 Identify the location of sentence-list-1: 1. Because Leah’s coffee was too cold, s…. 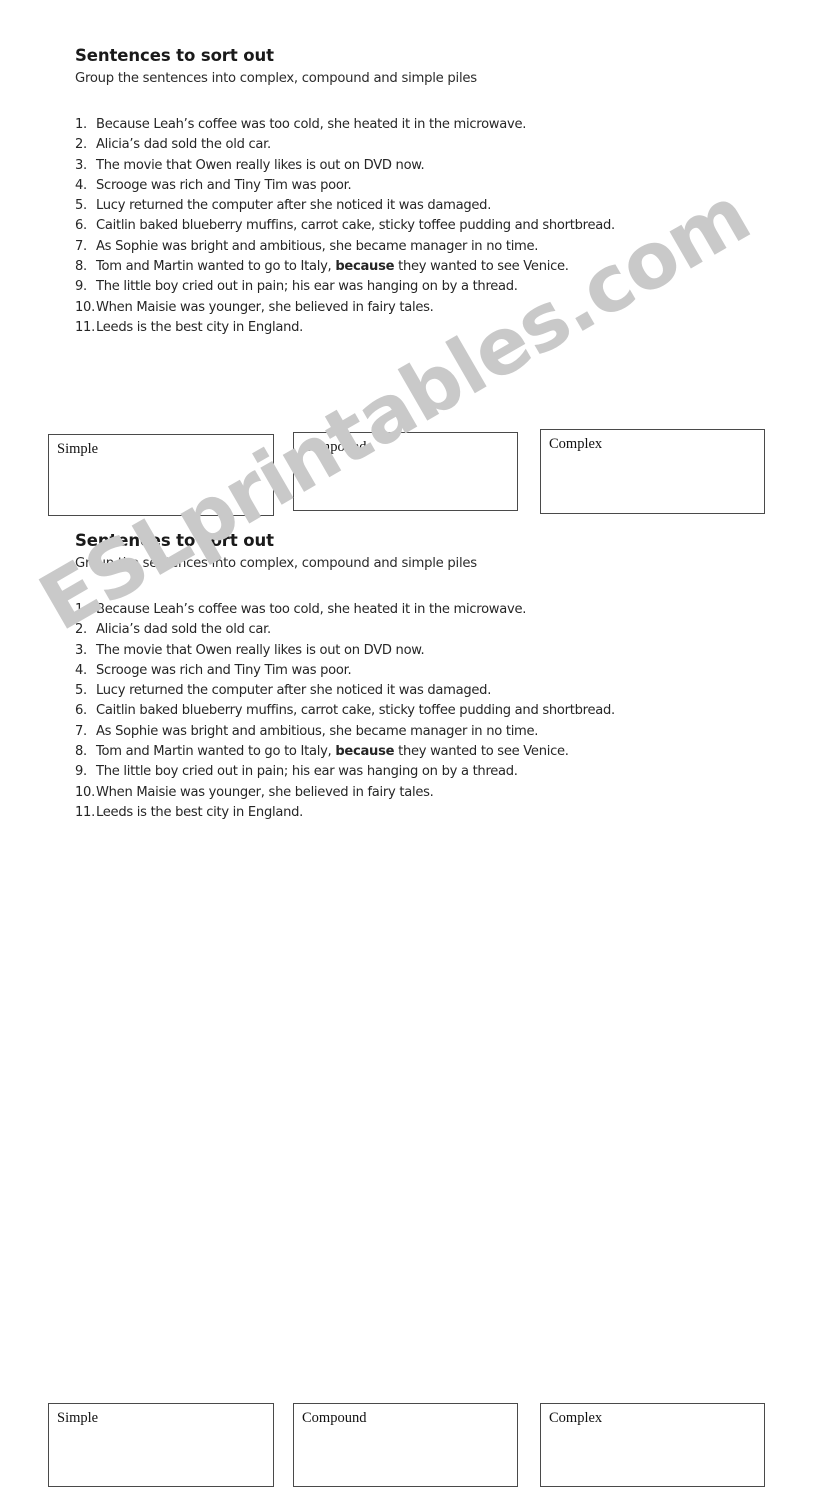
(425, 228).